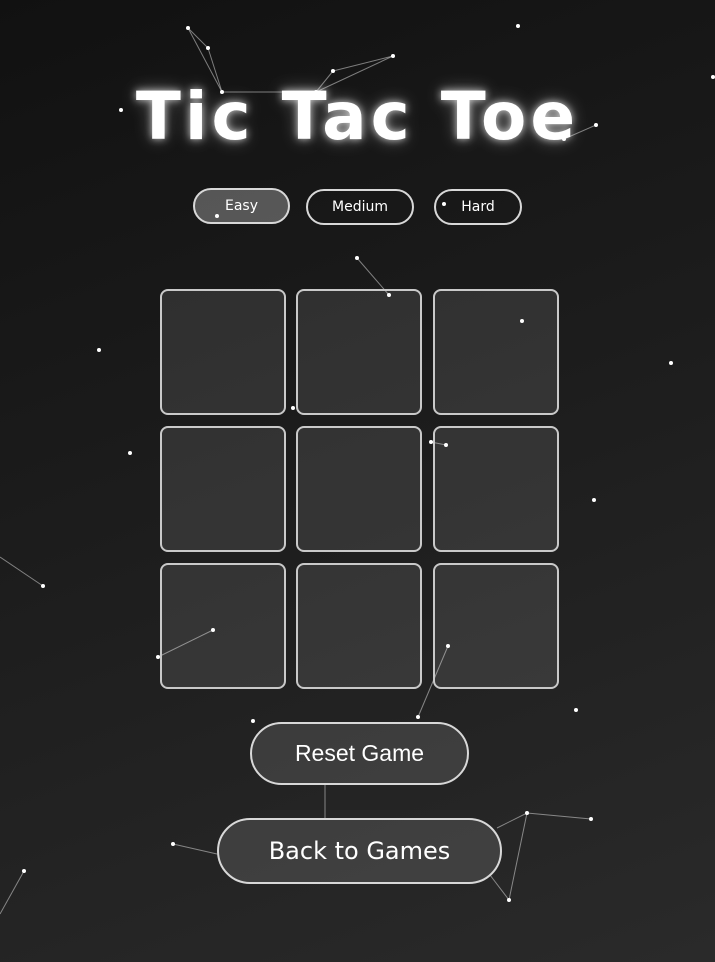 This screenshot has height=962, width=715. Describe the element at coordinates (241, 206) in the screenshot. I see `difficulty-easy-button: Easy` at that location.